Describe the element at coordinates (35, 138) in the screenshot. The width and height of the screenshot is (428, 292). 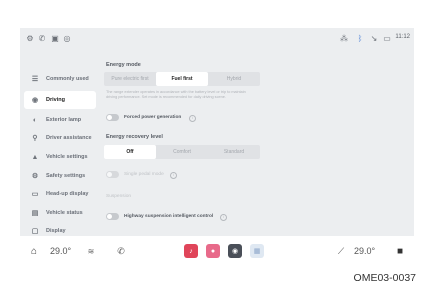
I see `driver-assist-icon: ⚲` at that location.